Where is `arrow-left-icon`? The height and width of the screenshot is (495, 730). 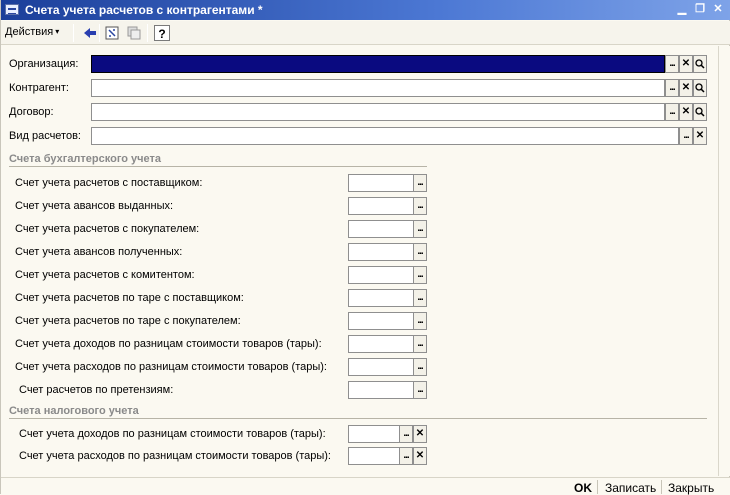 arrow-left-icon is located at coordinates (90, 33).